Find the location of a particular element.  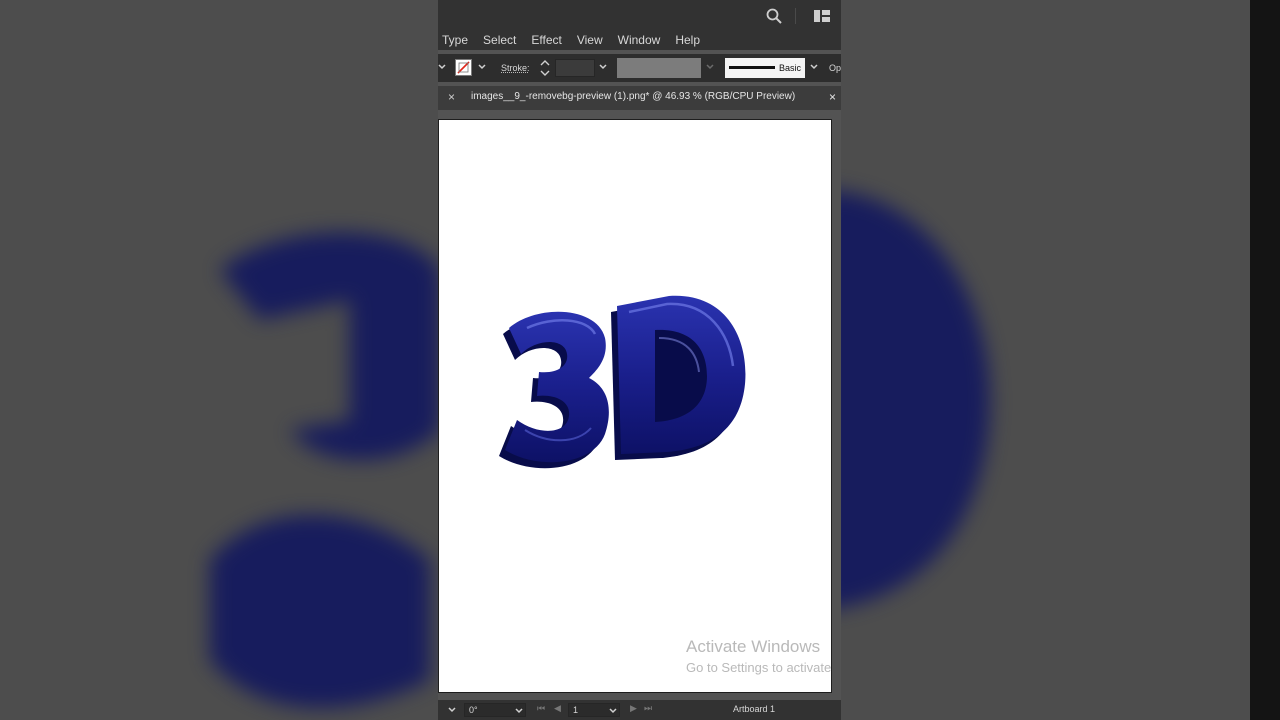

blurred-3d-right is located at coordinates (905, 400).